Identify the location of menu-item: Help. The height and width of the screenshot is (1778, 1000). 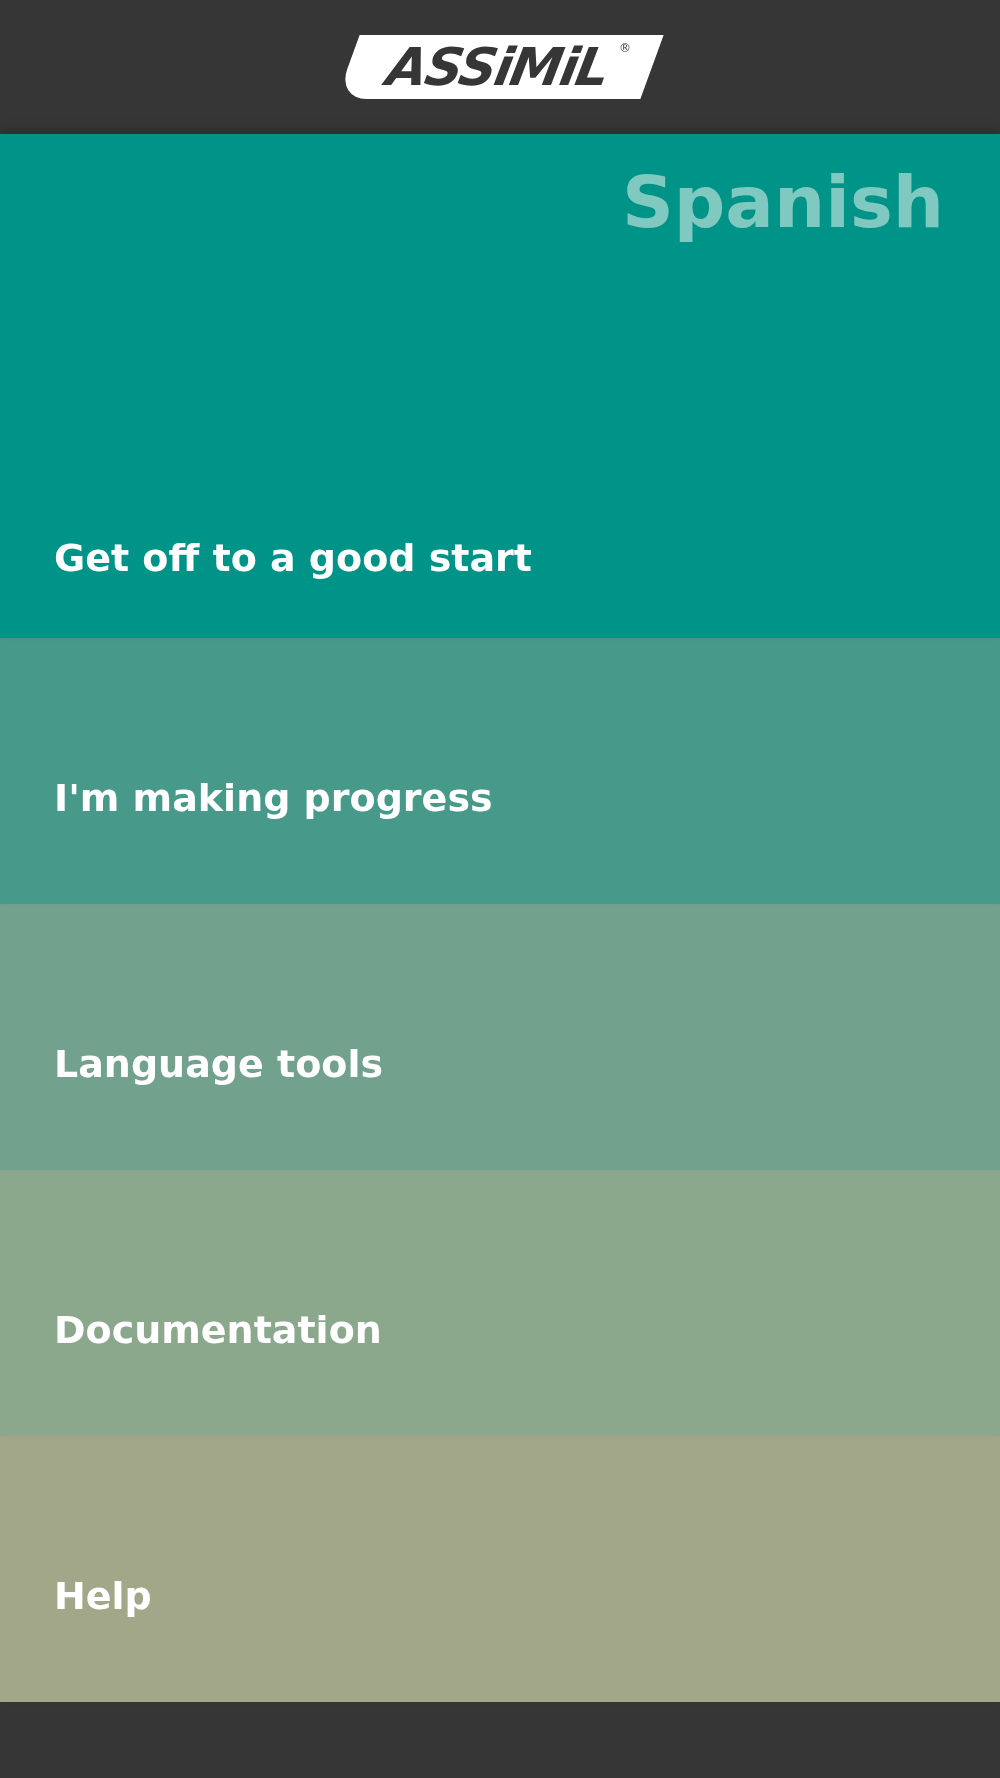
(500, 1569).